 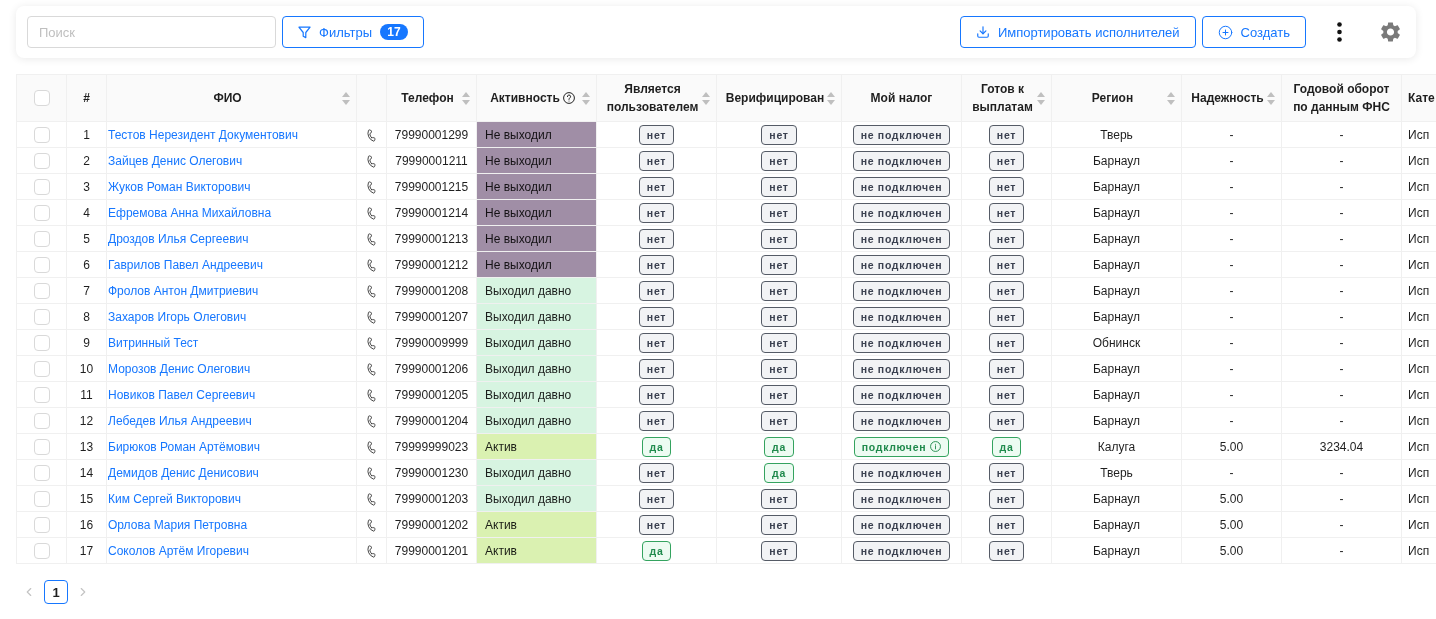 What do you see at coordinates (1339, 32) in the screenshot?
I see `more-icon` at bounding box center [1339, 32].